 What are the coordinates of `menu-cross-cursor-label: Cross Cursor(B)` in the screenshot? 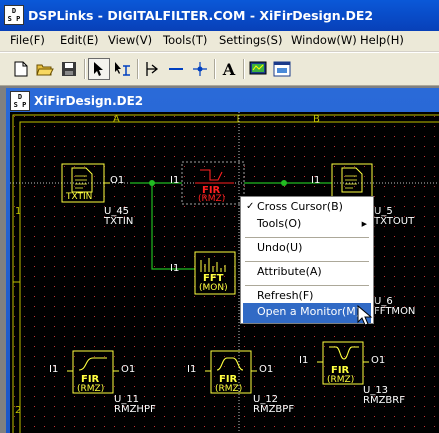 It's located at (300, 206).